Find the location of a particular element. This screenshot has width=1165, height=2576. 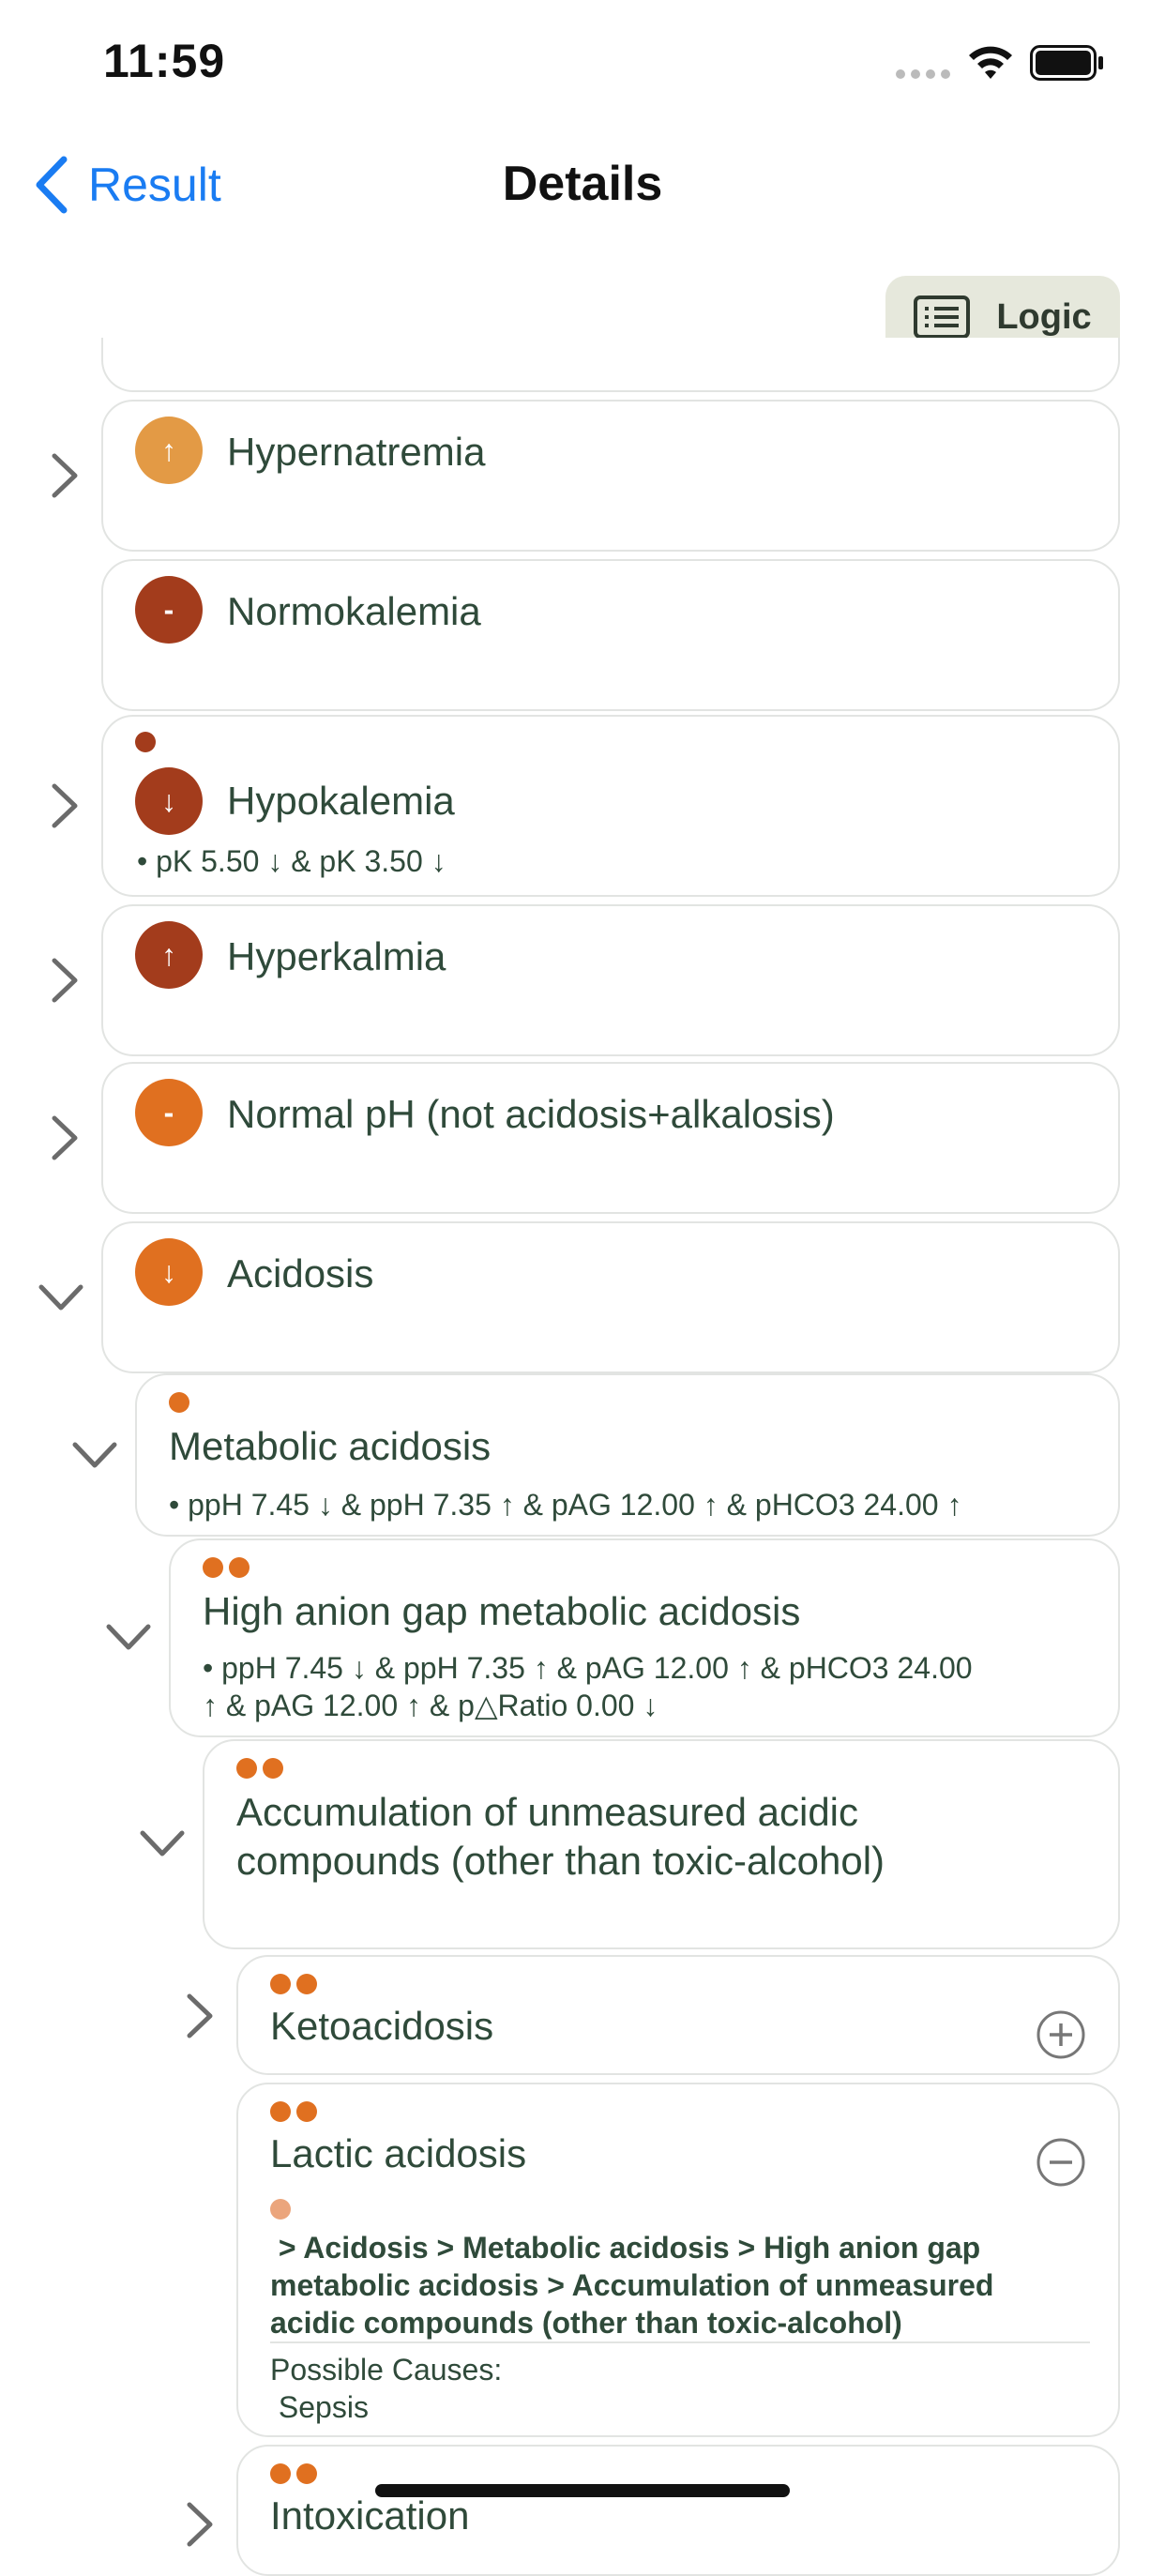

node-rule-continued: ↑ & pAG 12.00 ↑ & p△Ratio 0.00 ↓ is located at coordinates (430, 1705).